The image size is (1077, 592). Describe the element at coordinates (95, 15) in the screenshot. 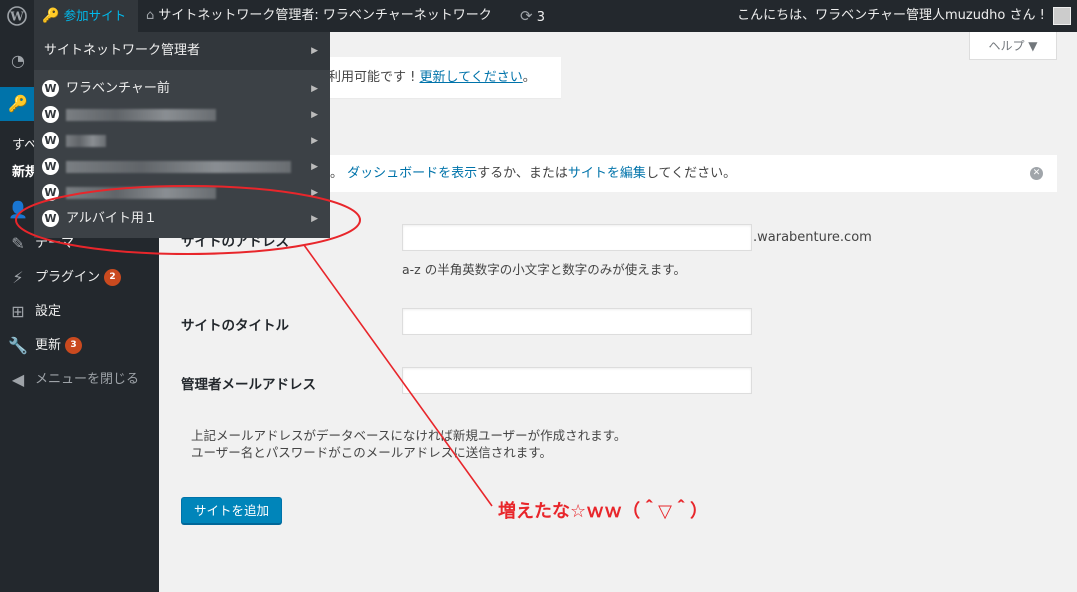

I see `my-sites-label: 参加サイト` at that location.